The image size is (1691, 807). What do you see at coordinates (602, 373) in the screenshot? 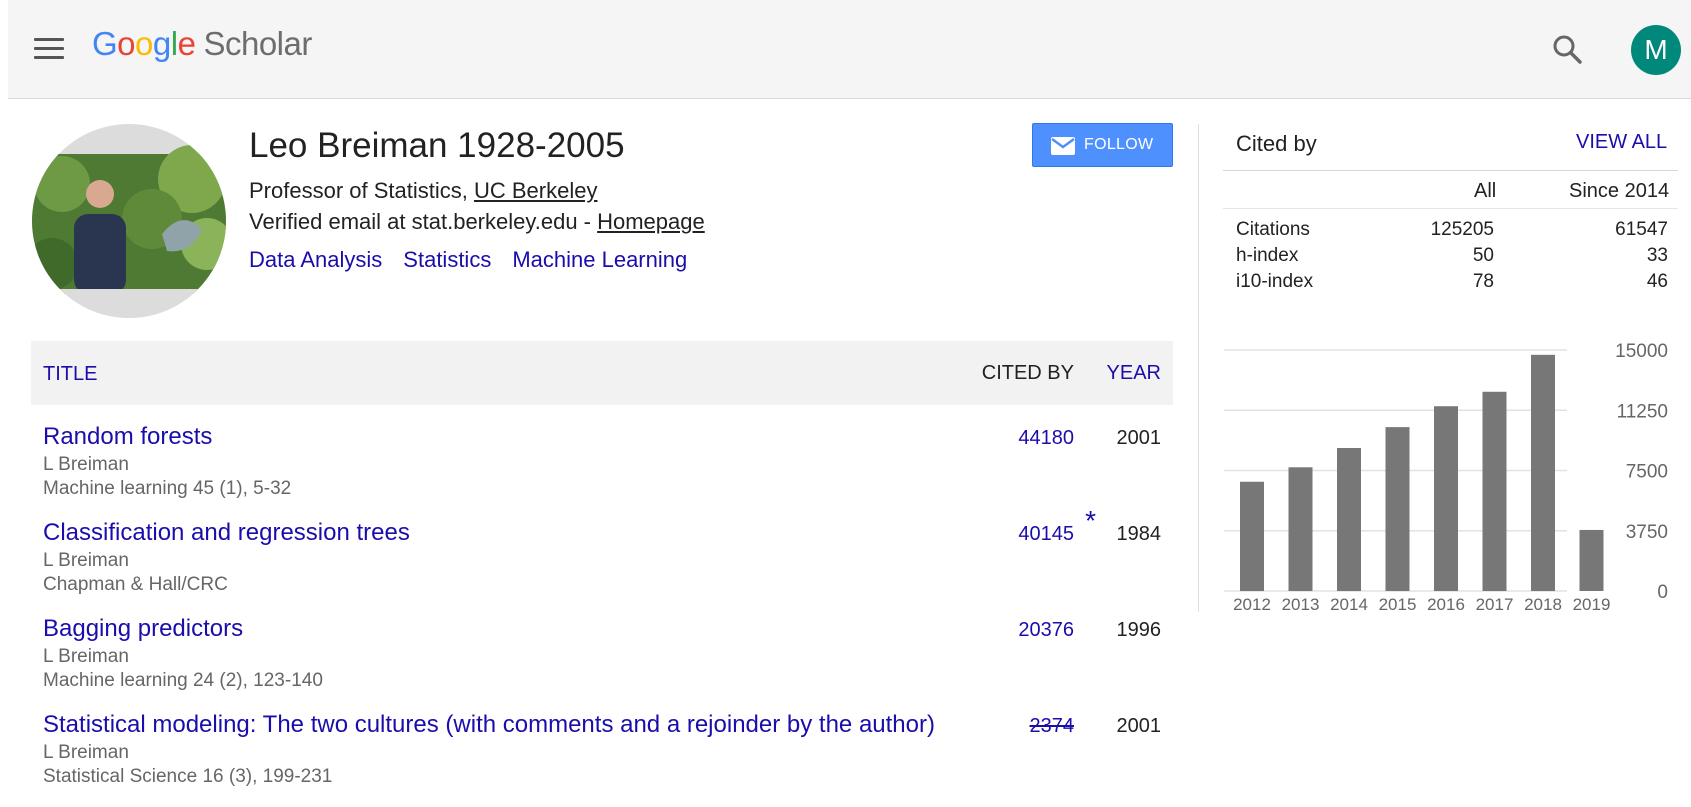
I see `table-header: TITLE CITED BY YEAR` at bounding box center [602, 373].